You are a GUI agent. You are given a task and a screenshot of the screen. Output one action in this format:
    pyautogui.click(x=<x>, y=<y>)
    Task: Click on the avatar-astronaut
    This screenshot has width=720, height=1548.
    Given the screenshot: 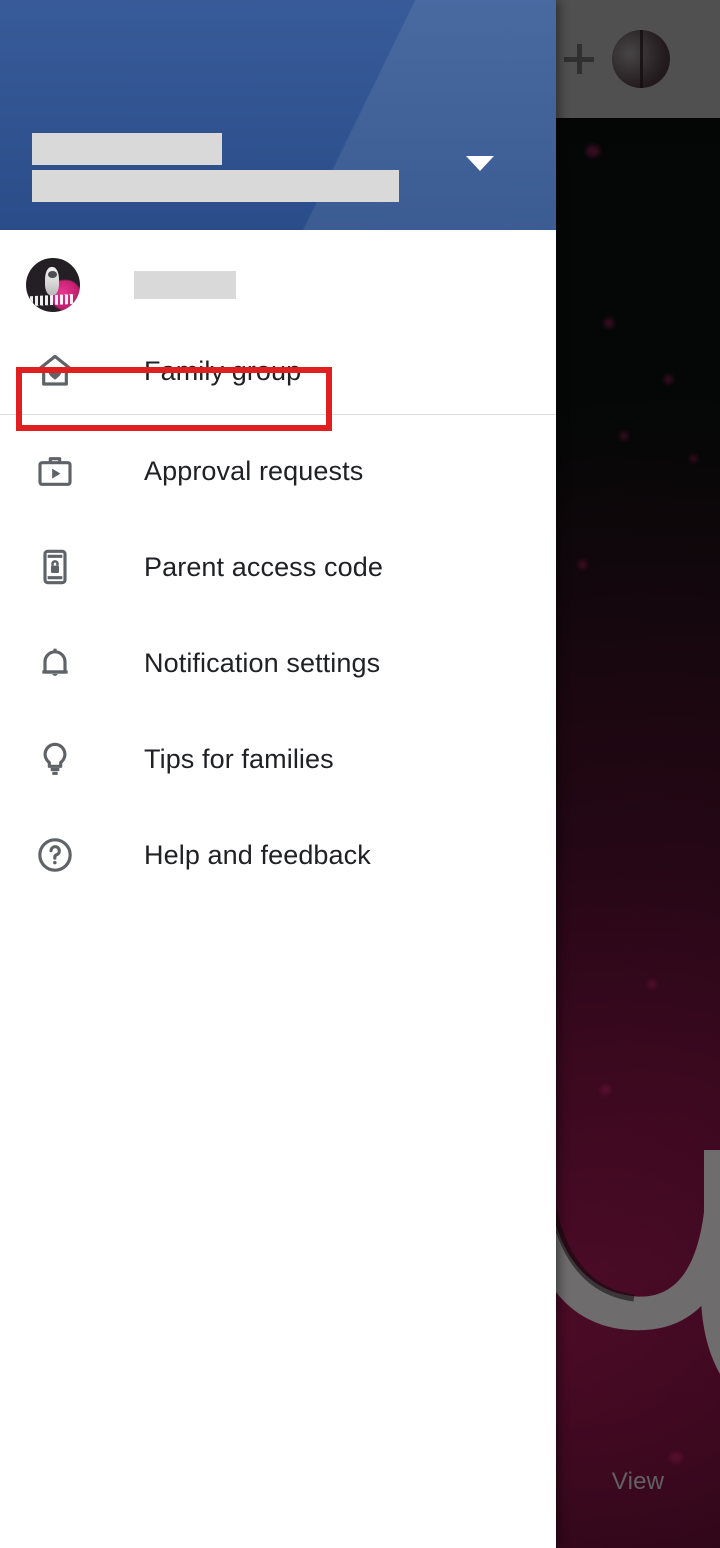 What is the action you would take?
    pyautogui.click(x=52, y=280)
    